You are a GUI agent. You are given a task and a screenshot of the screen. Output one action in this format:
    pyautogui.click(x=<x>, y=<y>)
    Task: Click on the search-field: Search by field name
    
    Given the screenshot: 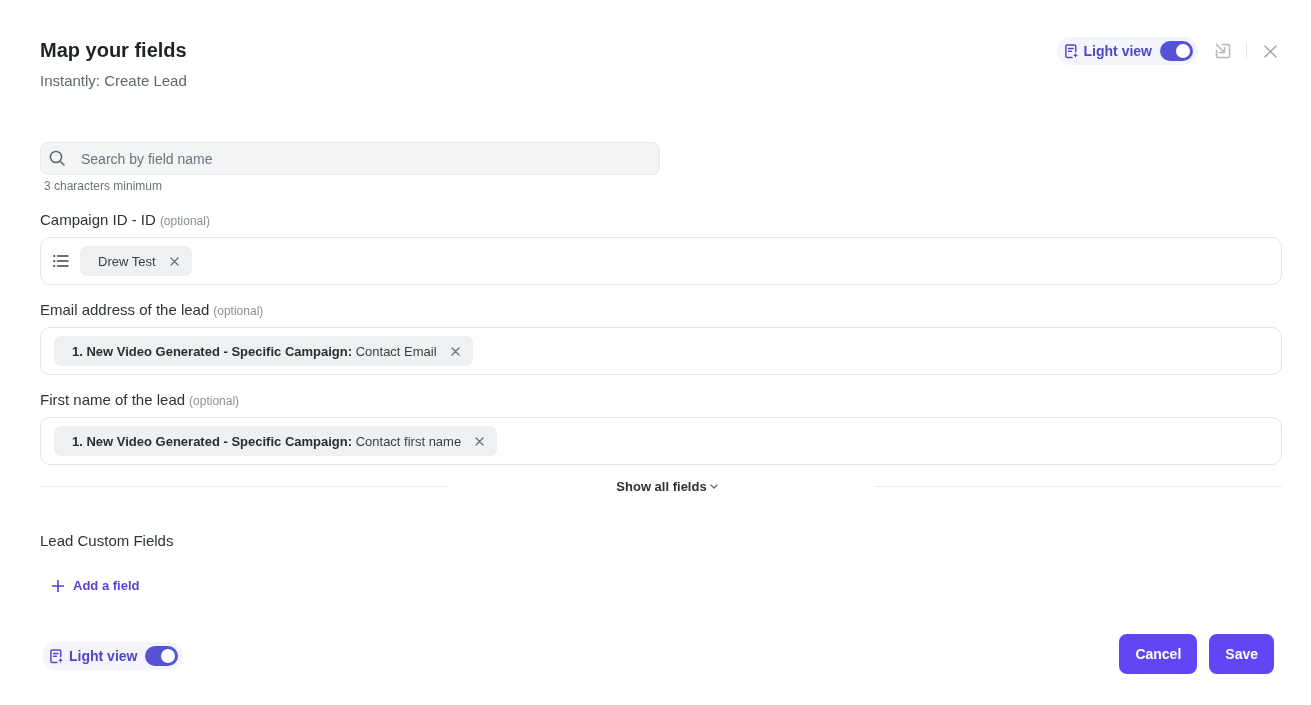 What is the action you would take?
    pyautogui.click(x=350, y=158)
    